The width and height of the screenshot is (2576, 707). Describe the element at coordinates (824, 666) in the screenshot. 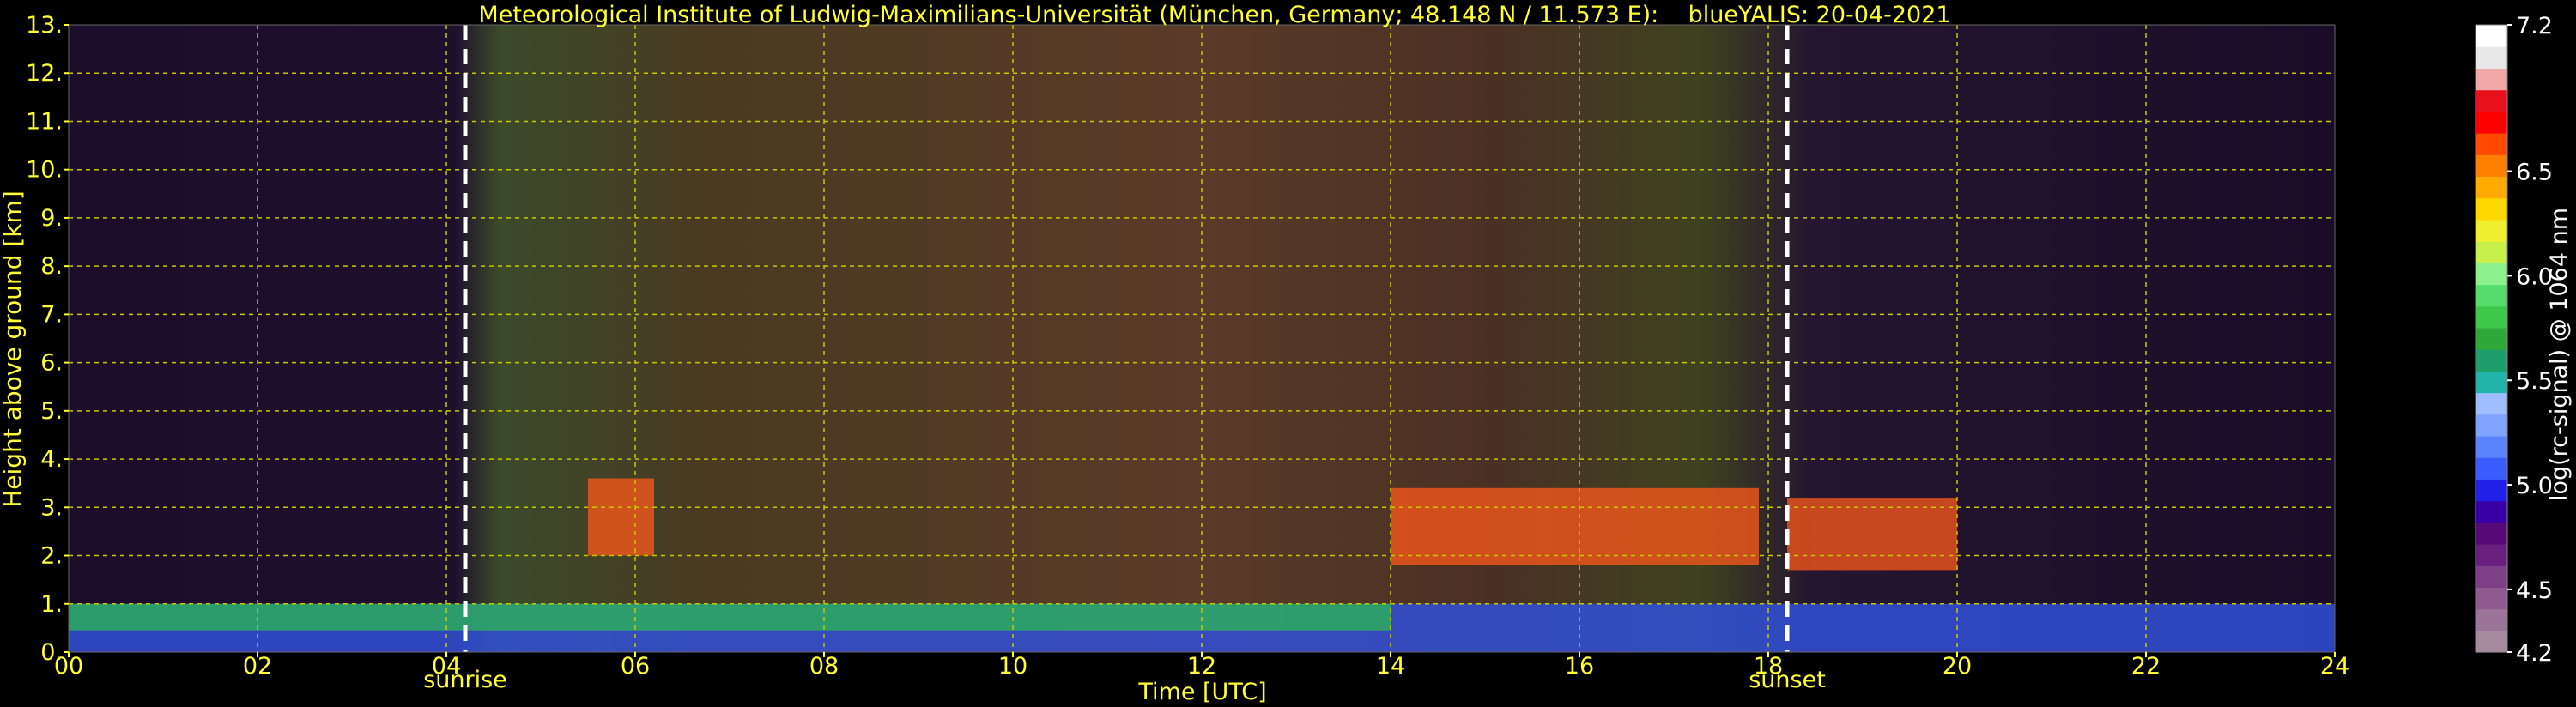

I see `x-tick-label: 08` at that location.